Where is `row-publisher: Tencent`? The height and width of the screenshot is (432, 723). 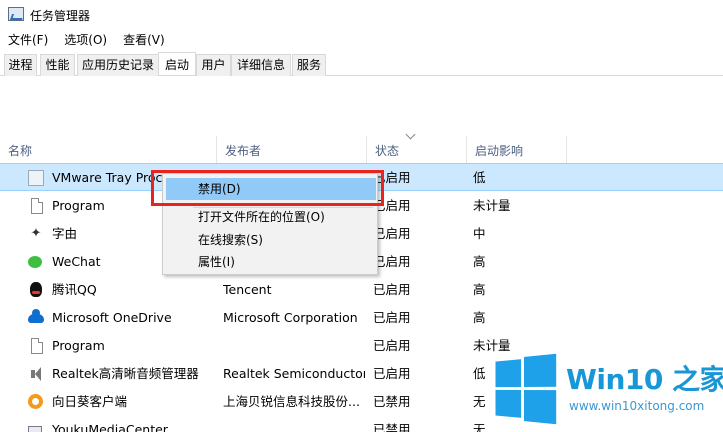 row-publisher: Tencent is located at coordinates (247, 289).